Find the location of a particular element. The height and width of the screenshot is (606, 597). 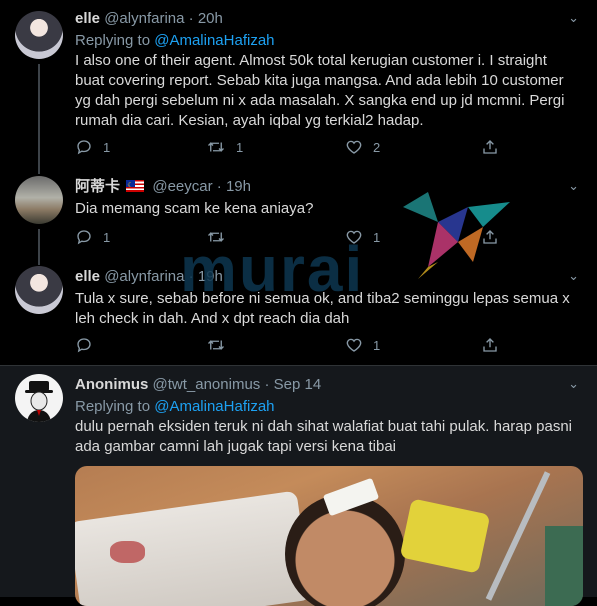

tweet-header: elle @alynfarina · 19h is located at coordinates (149, 277).